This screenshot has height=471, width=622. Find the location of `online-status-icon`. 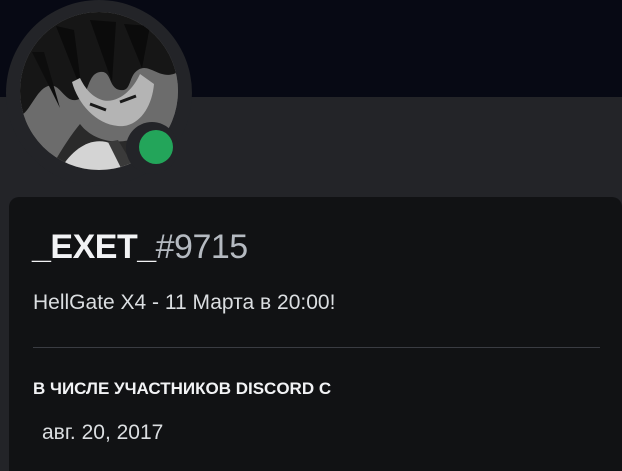

online-status-icon is located at coordinates (156, 147).